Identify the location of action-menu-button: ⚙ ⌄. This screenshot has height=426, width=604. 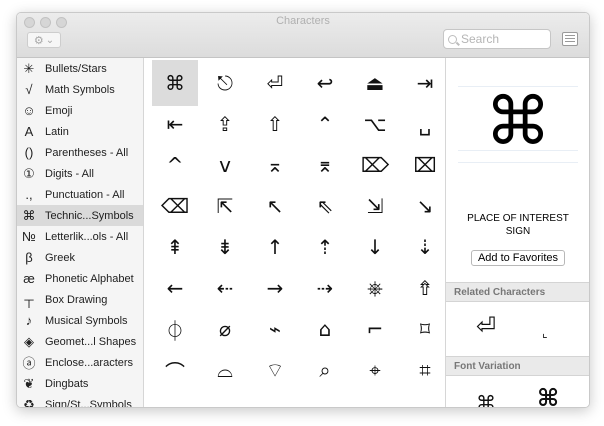
(44, 40).